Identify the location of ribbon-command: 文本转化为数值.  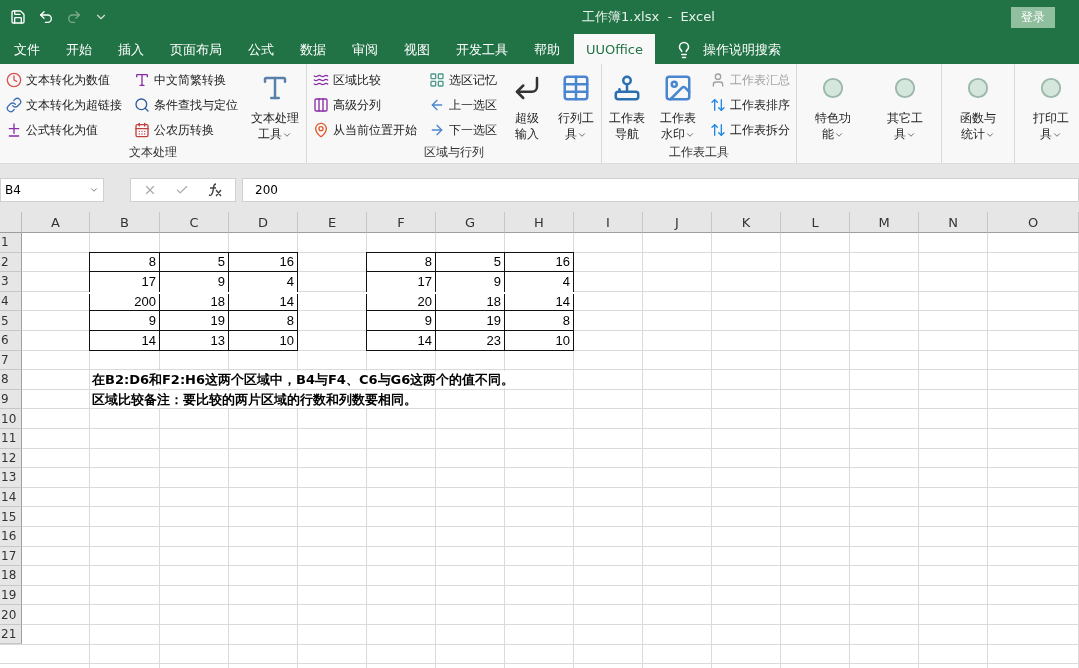
(64, 80).